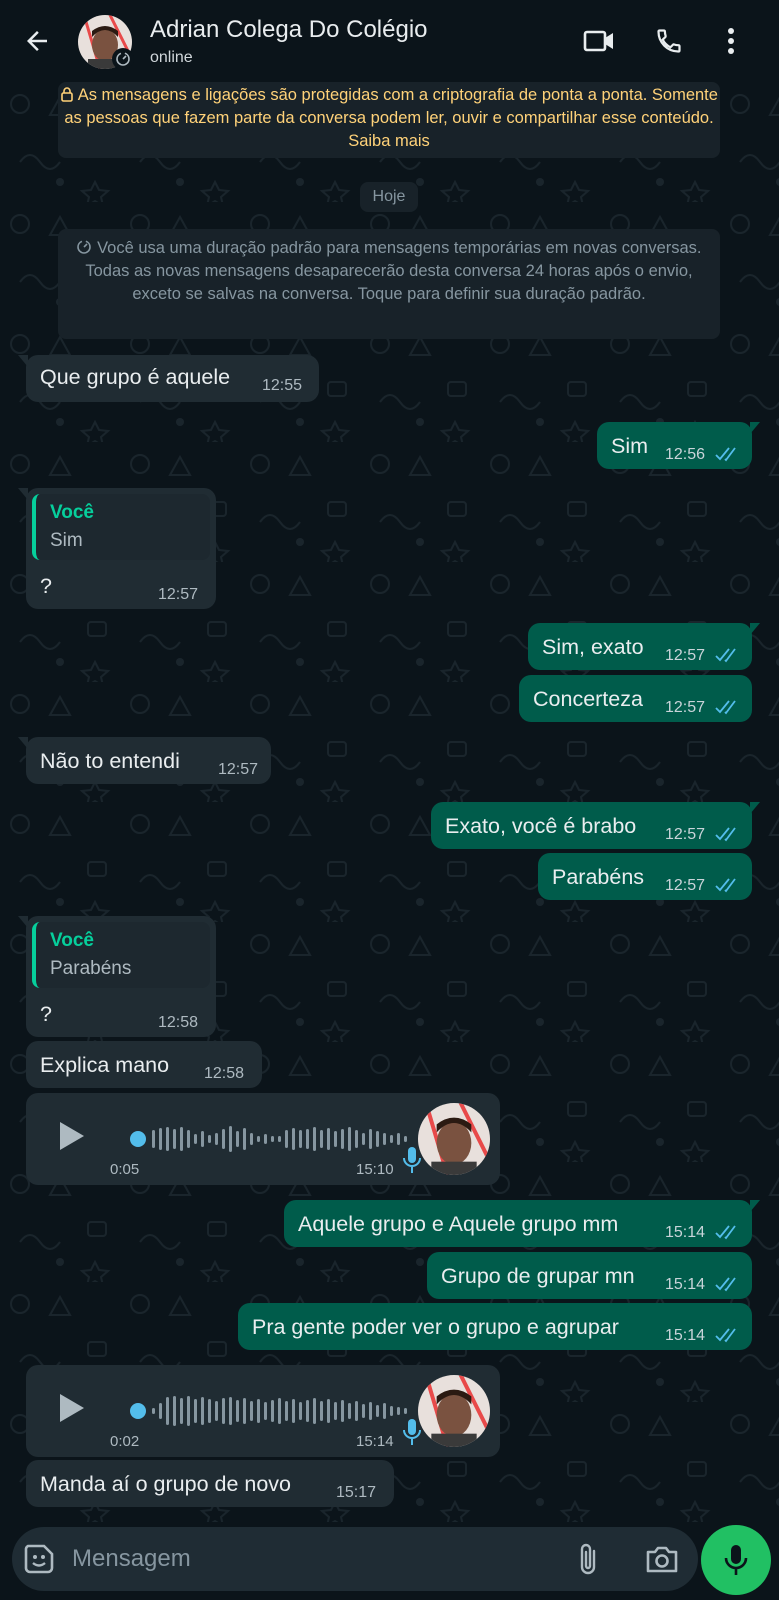 Image resolution: width=779 pixels, height=1600 pixels. I want to click on message-incoming: Que grupo é aquele 12:55, so click(168, 378).